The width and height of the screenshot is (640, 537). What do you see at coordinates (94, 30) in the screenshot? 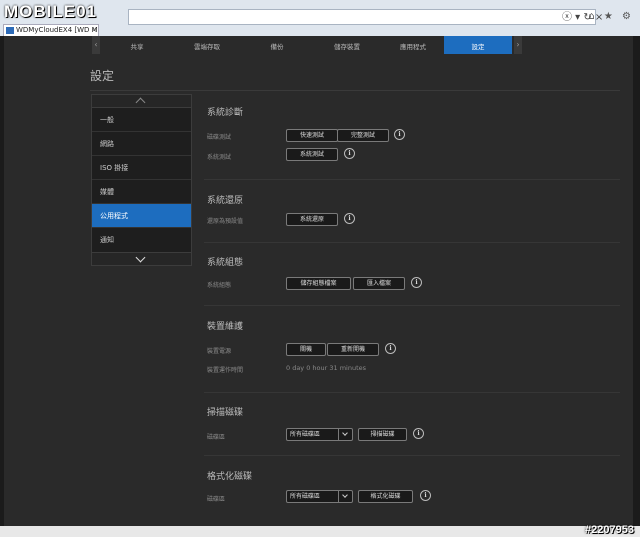
I see `close-tab-icon: ×` at bounding box center [94, 30].